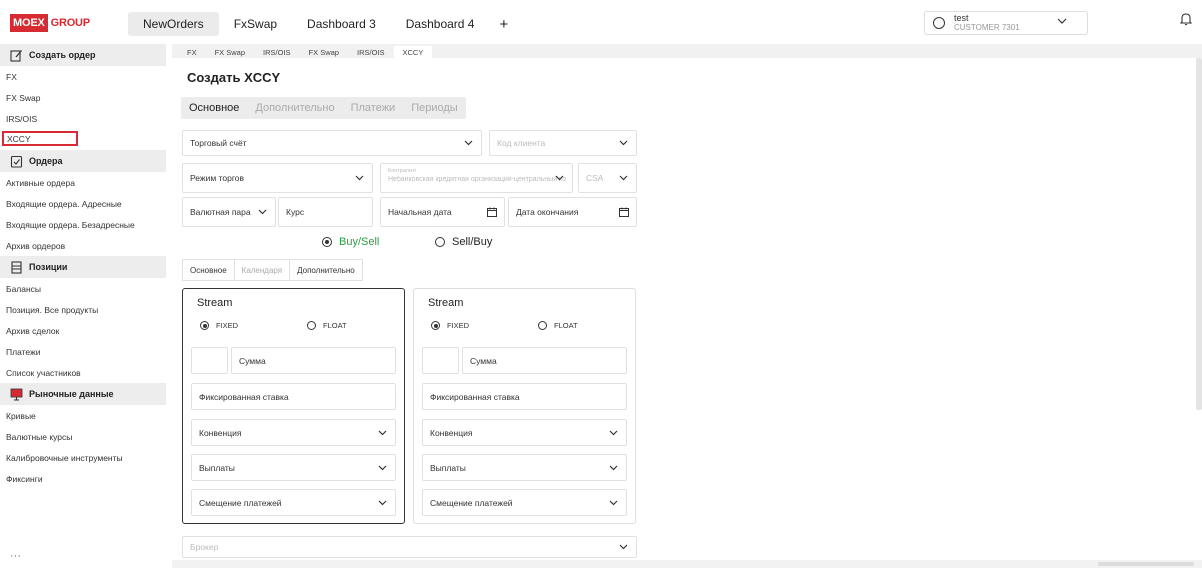 The image size is (1202, 568). Describe the element at coordinates (1146, 564) in the screenshot. I see `scrollbar-thumb` at that location.